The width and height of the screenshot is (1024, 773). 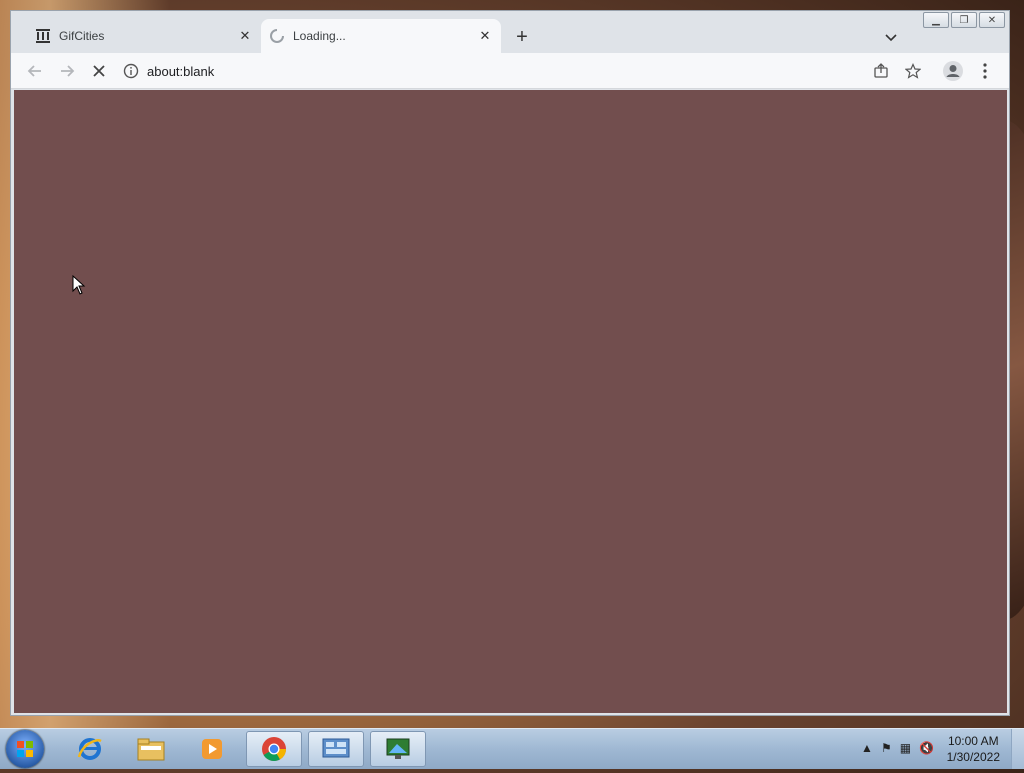 What do you see at coordinates (144, 36) in the screenshot?
I see `tab-gifcities: GifCities ✕` at bounding box center [144, 36].